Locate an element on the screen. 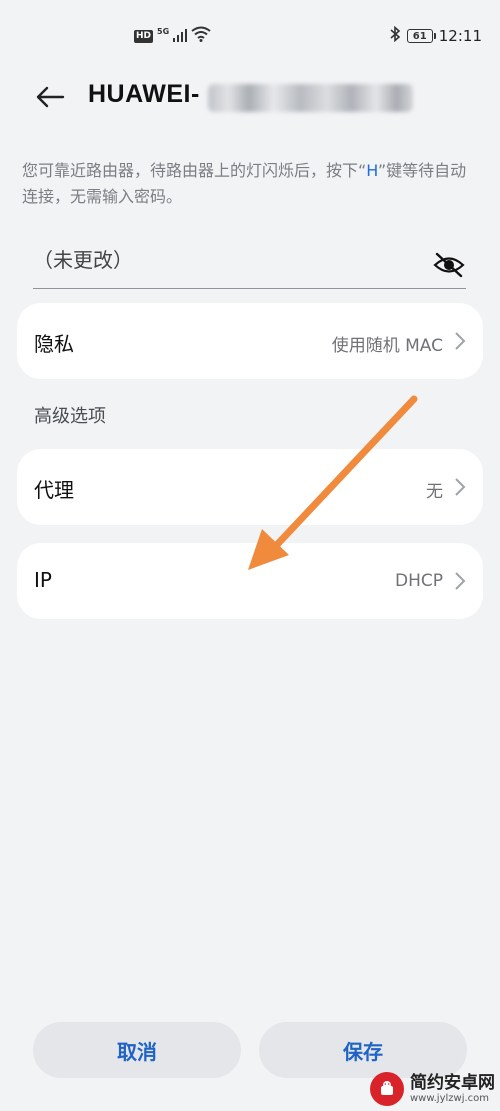 This screenshot has width=500, height=1111. status-bar-right: 61 12:11 is located at coordinates (435, 35).